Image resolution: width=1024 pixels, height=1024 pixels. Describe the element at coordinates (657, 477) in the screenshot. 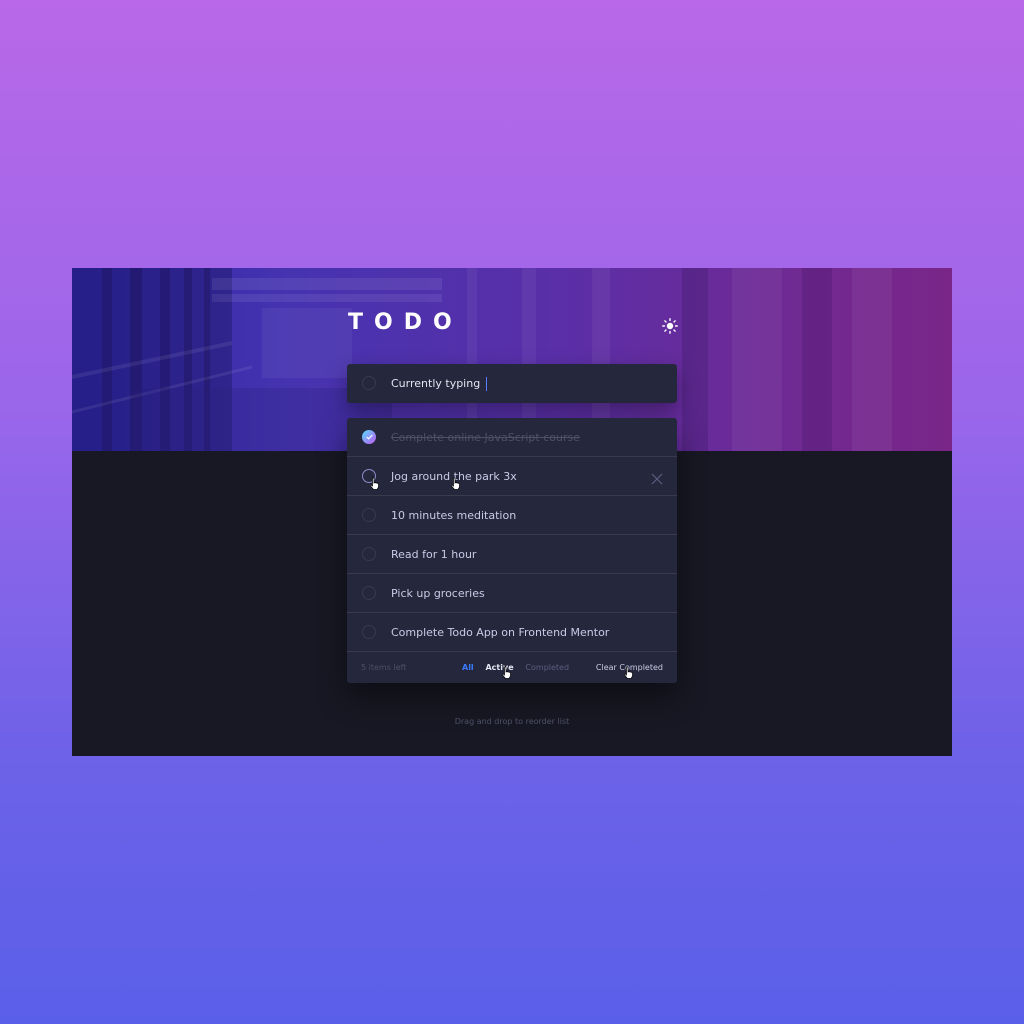

I see `close-icon` at that location.